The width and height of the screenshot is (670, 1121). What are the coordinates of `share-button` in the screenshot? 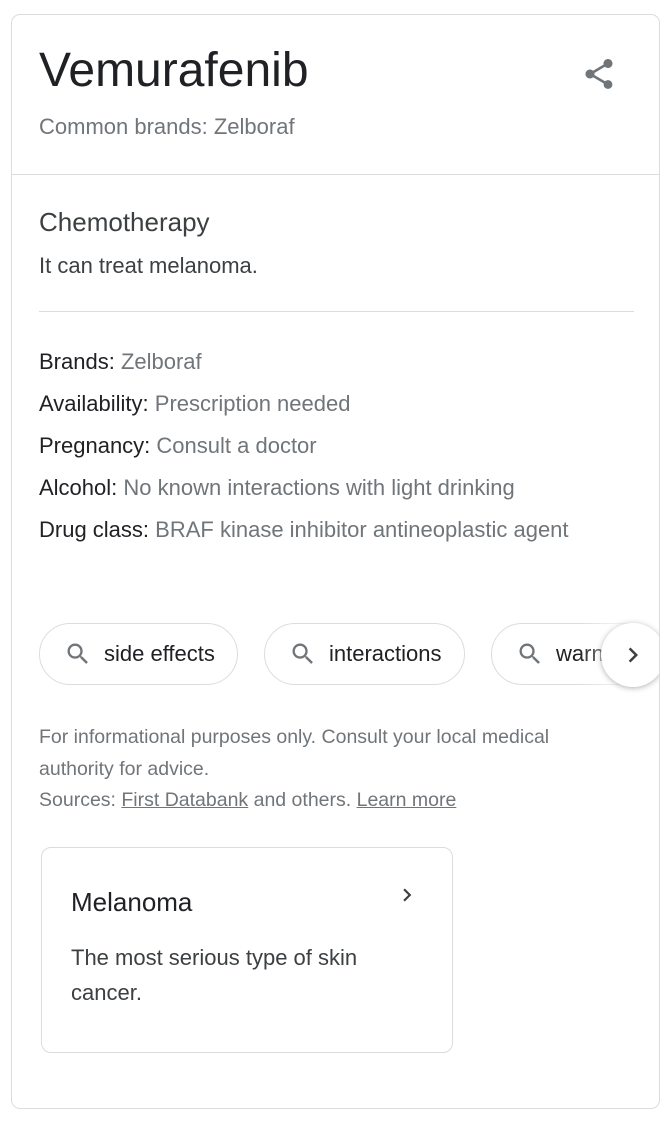 It's located at (599, 74).